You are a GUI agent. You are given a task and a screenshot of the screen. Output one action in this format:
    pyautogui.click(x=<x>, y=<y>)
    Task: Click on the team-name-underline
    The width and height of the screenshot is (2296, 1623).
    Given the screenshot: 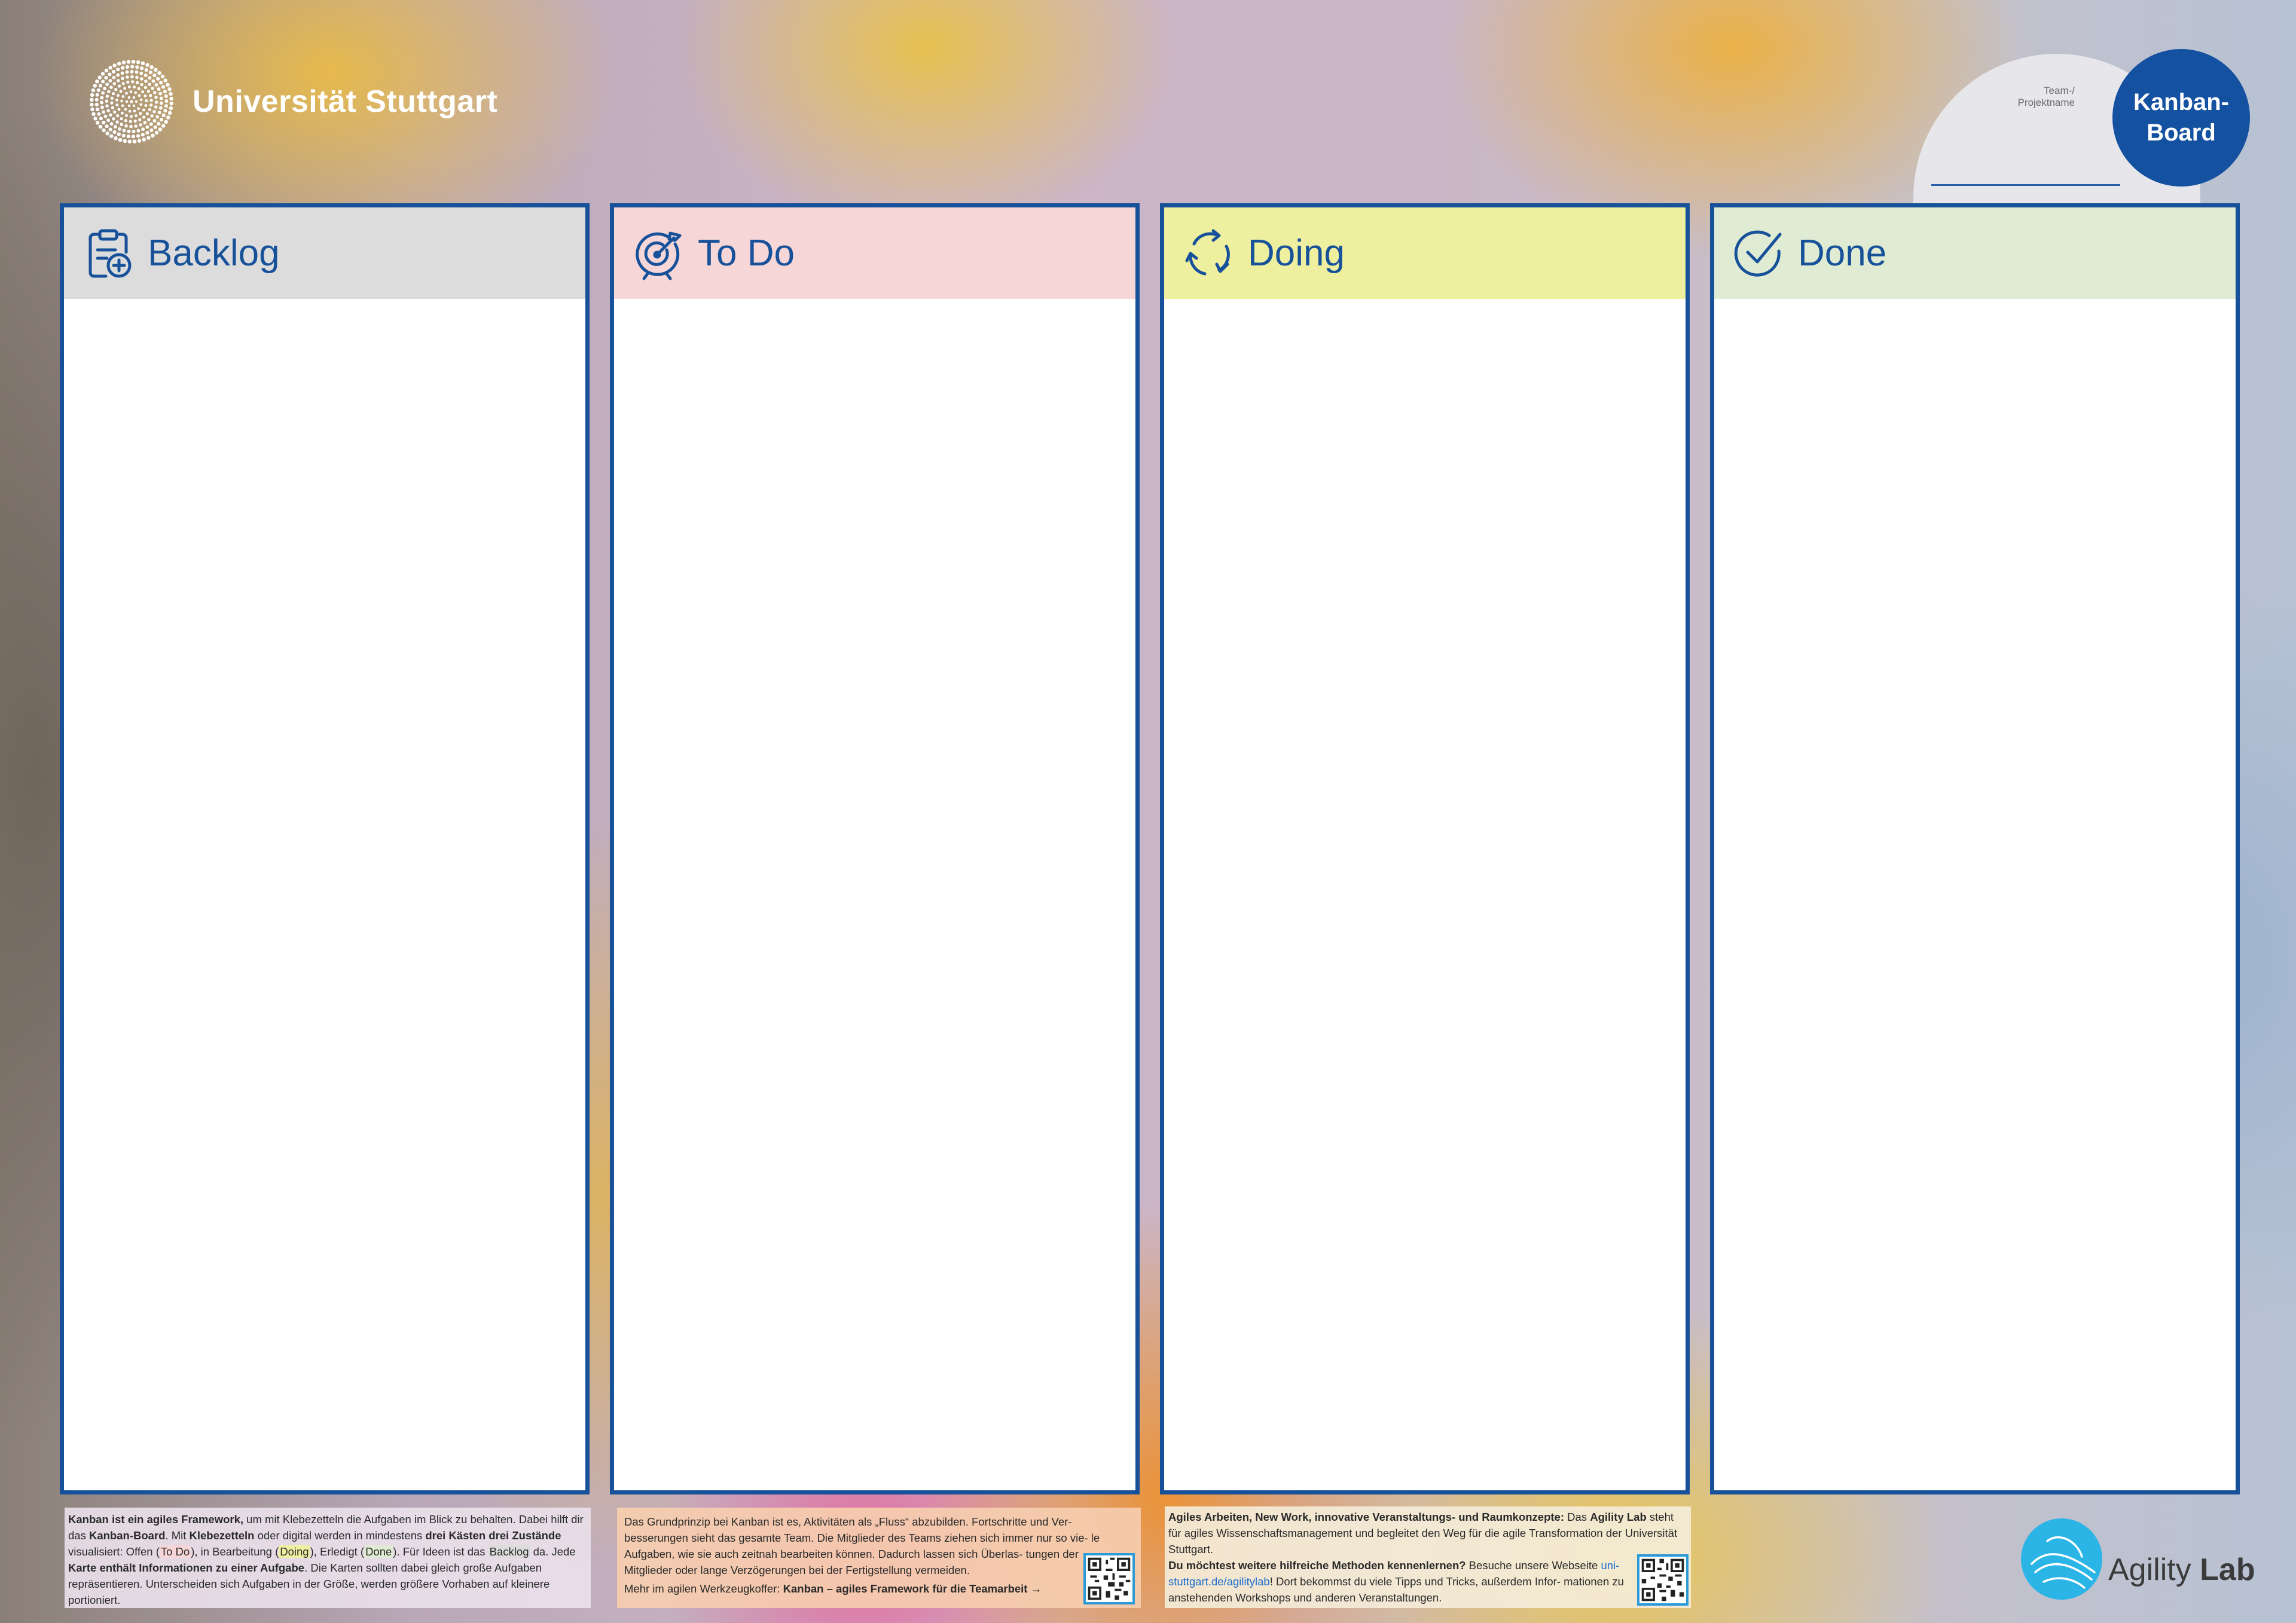 What is the action you would take?
    pyautogui.click(x=2025, y=185)
    